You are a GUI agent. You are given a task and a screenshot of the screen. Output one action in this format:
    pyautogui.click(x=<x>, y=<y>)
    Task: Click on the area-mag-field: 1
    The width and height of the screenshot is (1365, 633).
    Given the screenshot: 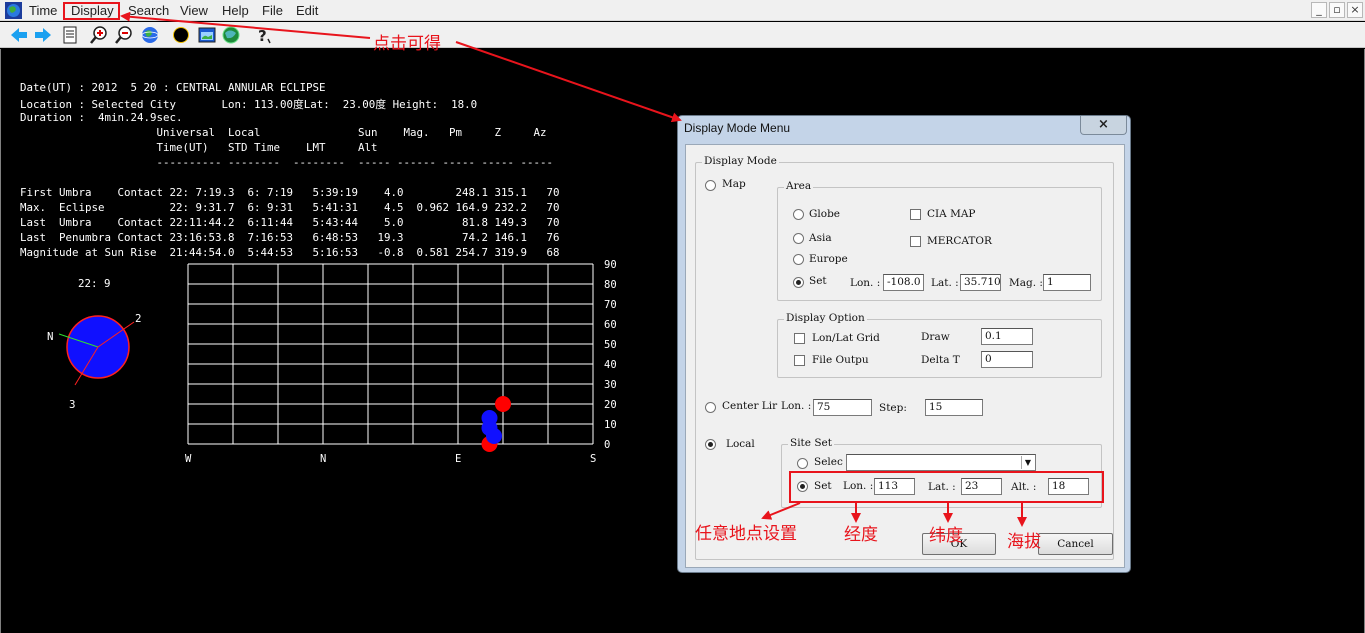 What is the action you would take?
    pyautogui.click(x=1067, y=282)
    